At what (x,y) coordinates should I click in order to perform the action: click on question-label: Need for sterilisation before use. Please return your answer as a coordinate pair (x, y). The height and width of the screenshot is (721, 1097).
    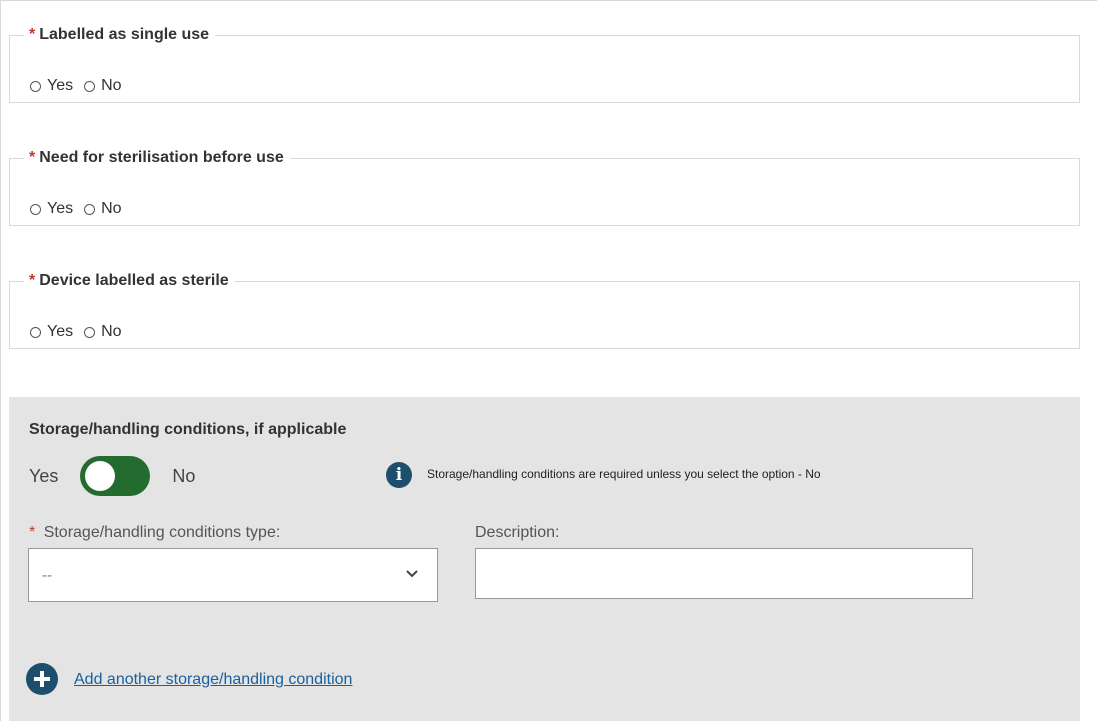
    Looking at the image, I should click on (161, 157).